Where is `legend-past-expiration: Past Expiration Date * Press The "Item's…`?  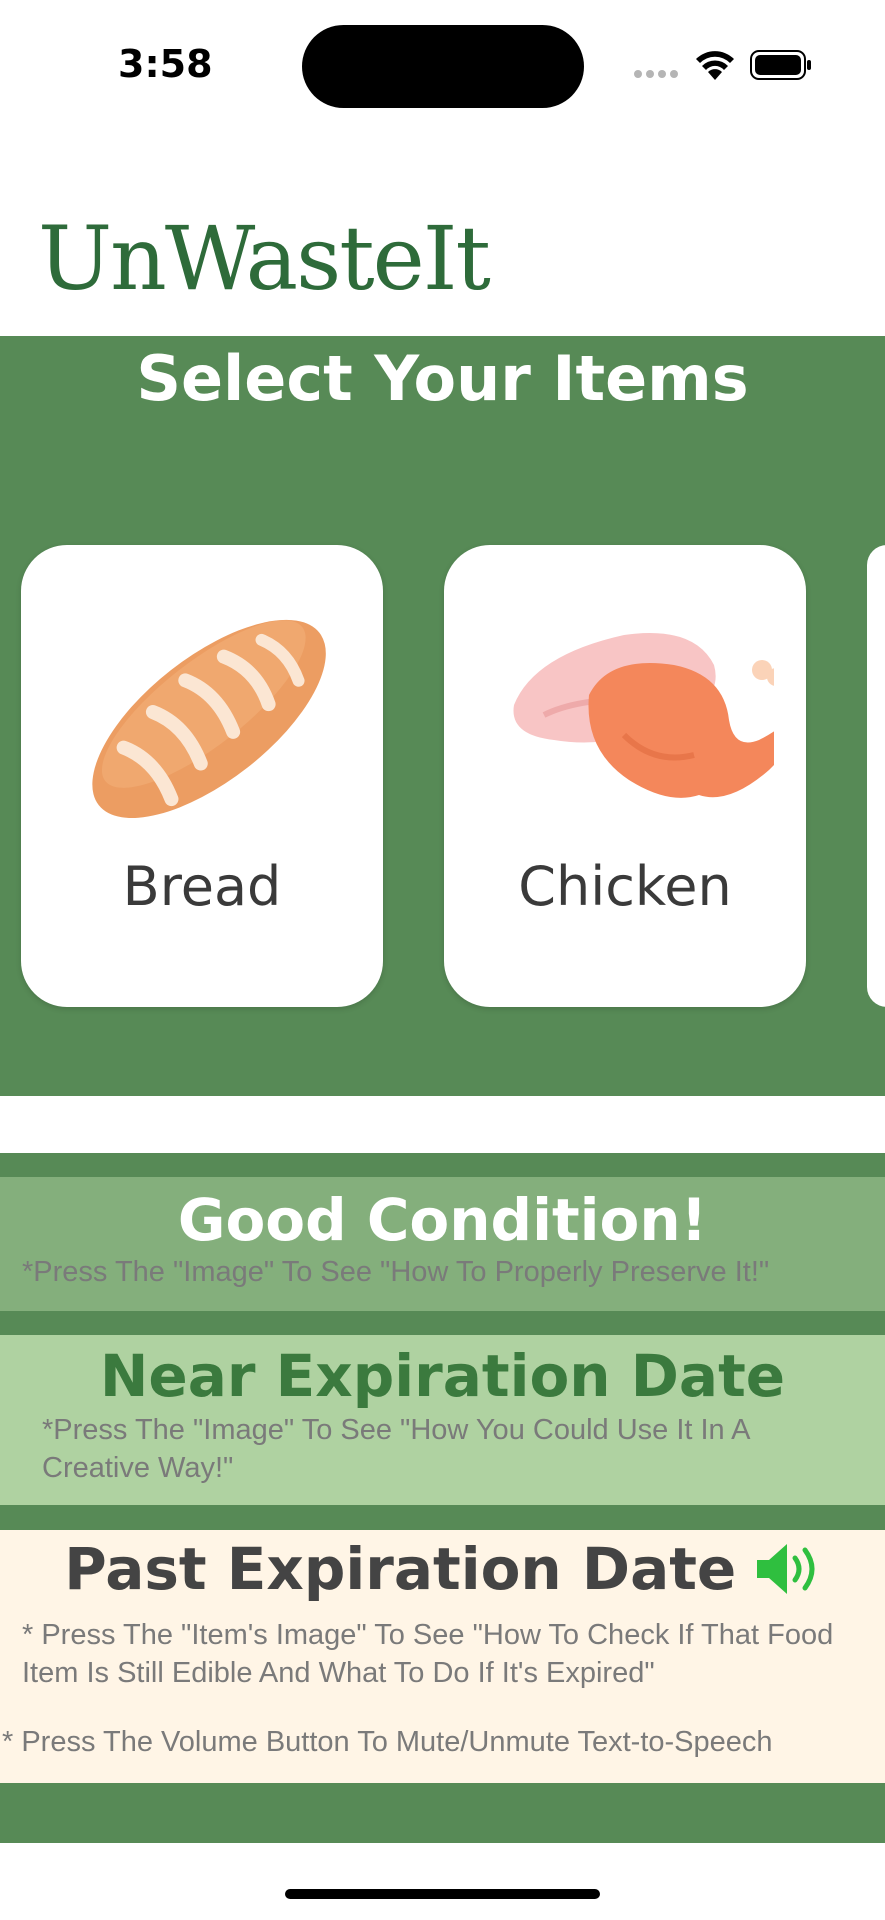 legend-past-expiration: Past Expiration Date * Press The "Item's… is located at coordinates (442, 1656).